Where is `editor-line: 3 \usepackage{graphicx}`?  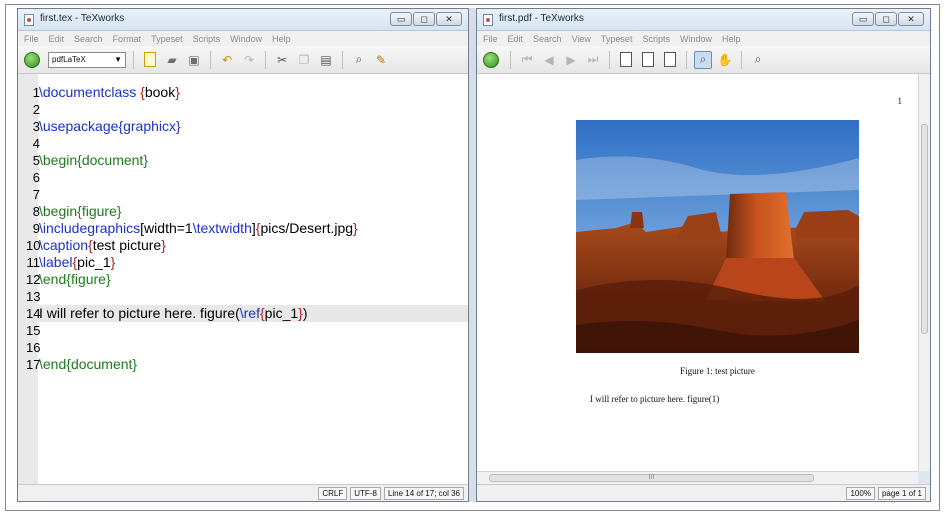
editor-line: 3 \usepackage{graphicx} is located at coordinates (243, 126).